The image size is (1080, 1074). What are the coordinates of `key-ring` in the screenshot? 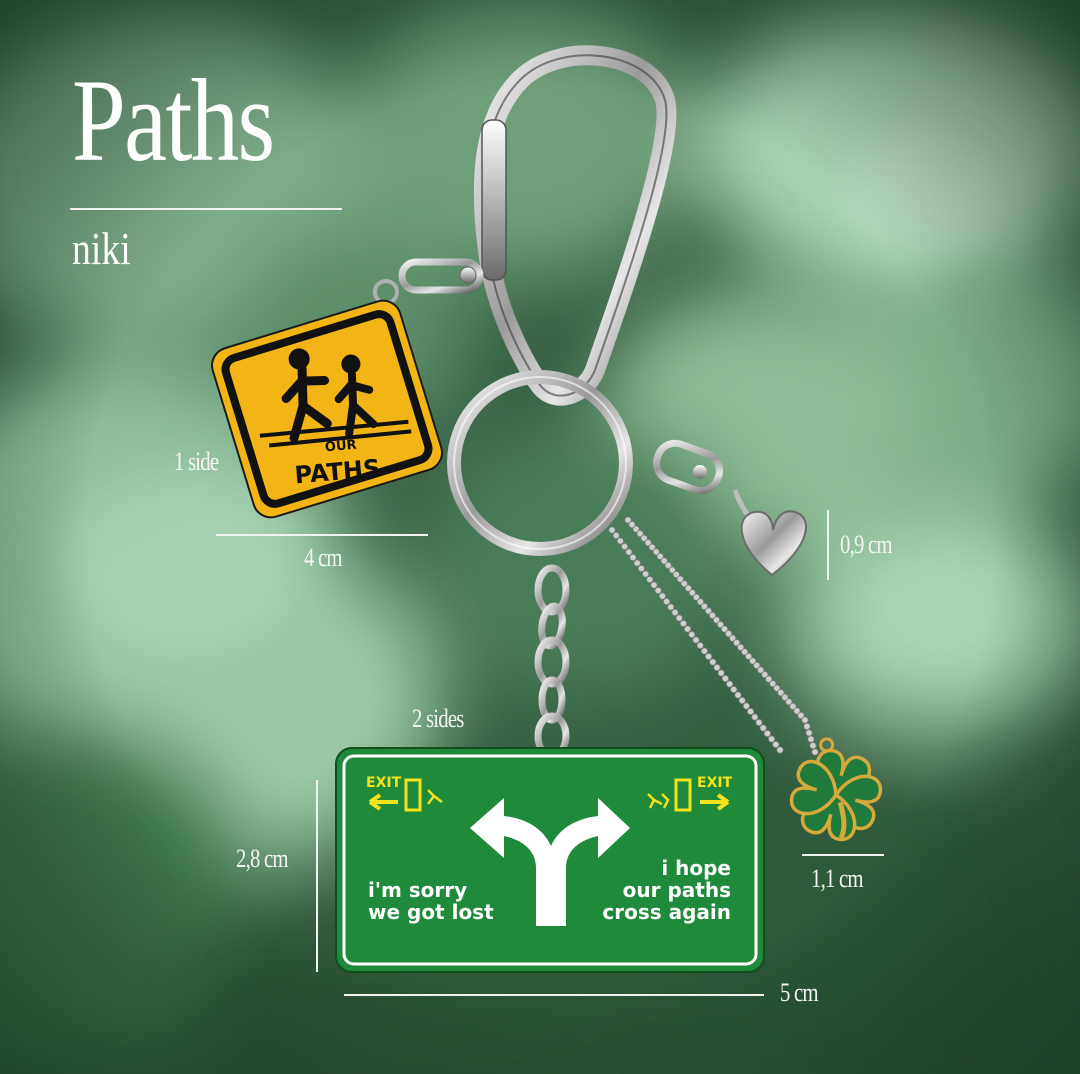 It's located at (540, 463).